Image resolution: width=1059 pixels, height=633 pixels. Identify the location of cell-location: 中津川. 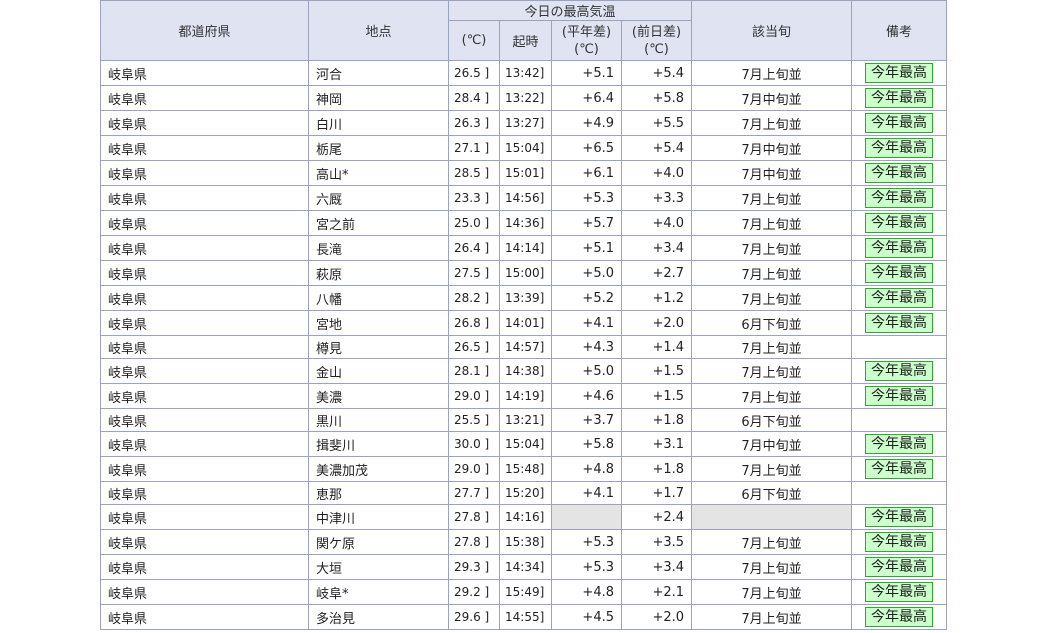
(378, 517).